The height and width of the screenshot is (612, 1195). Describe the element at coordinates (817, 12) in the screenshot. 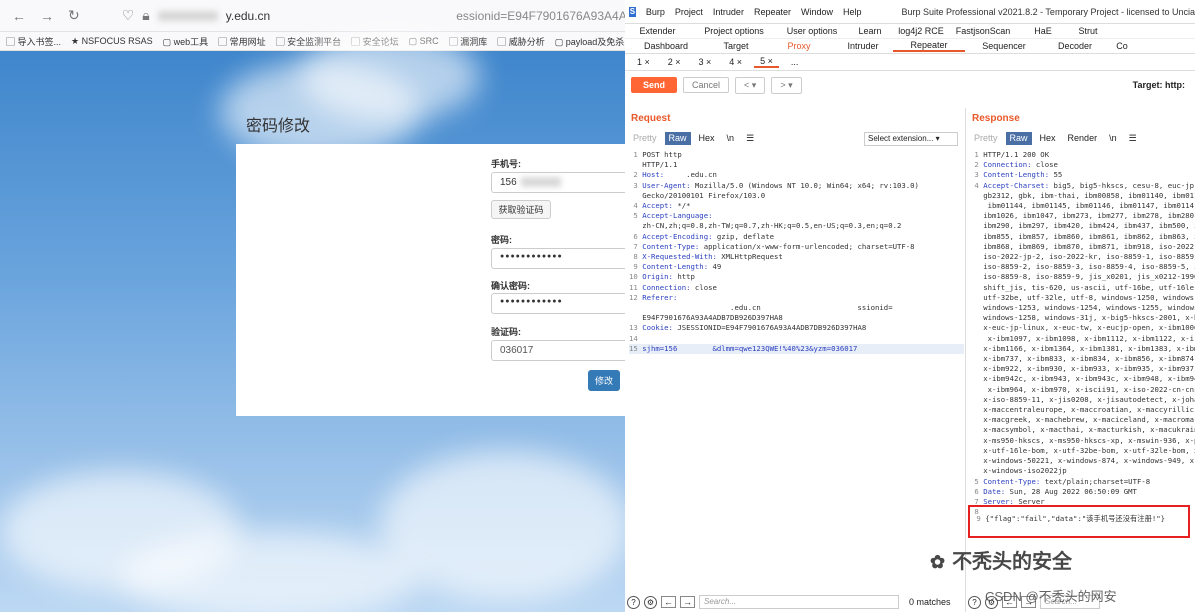

I see `menu-item: Window` at that location.